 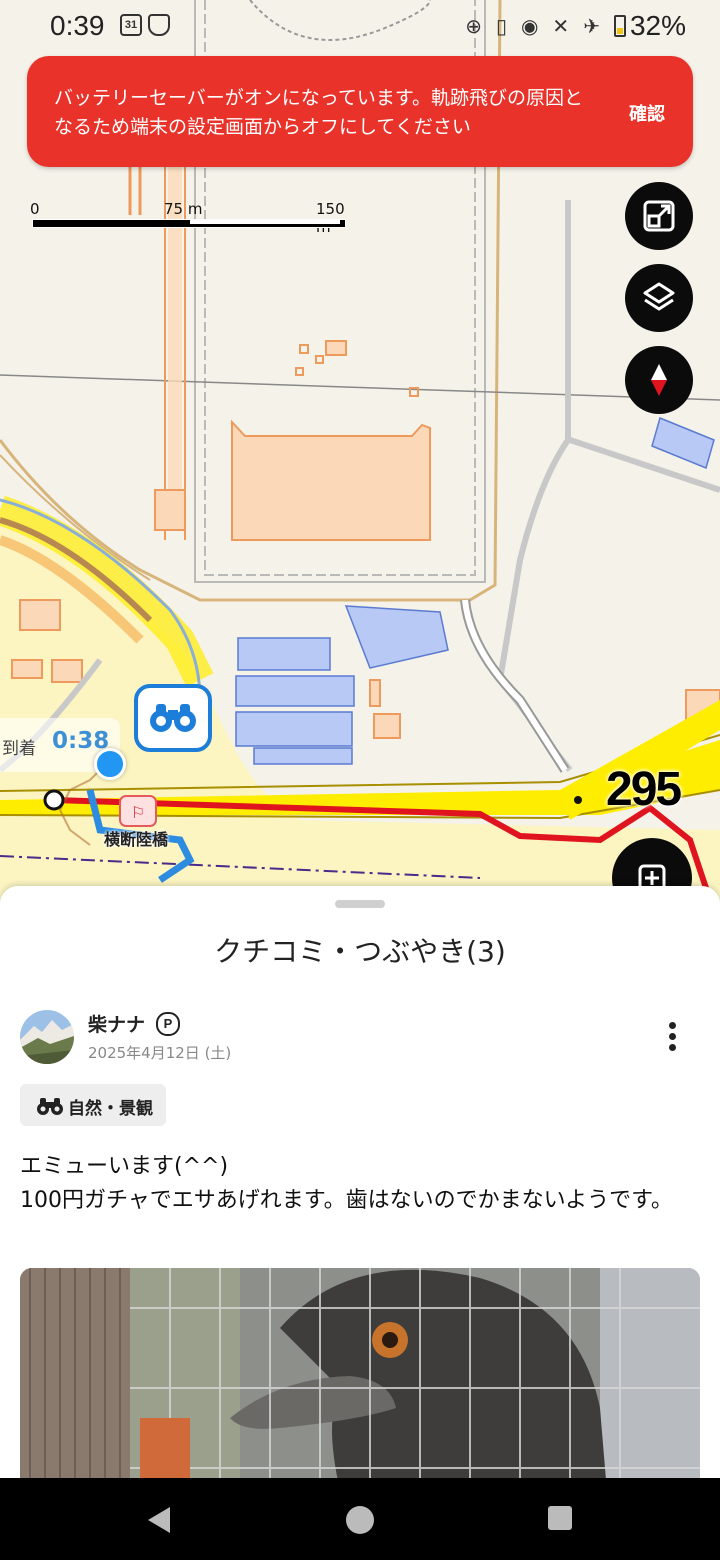 What do you see at coordinates (644, 789) in the screenshot?
I see `road-number-label: 295` at bounding box center [644, 789].